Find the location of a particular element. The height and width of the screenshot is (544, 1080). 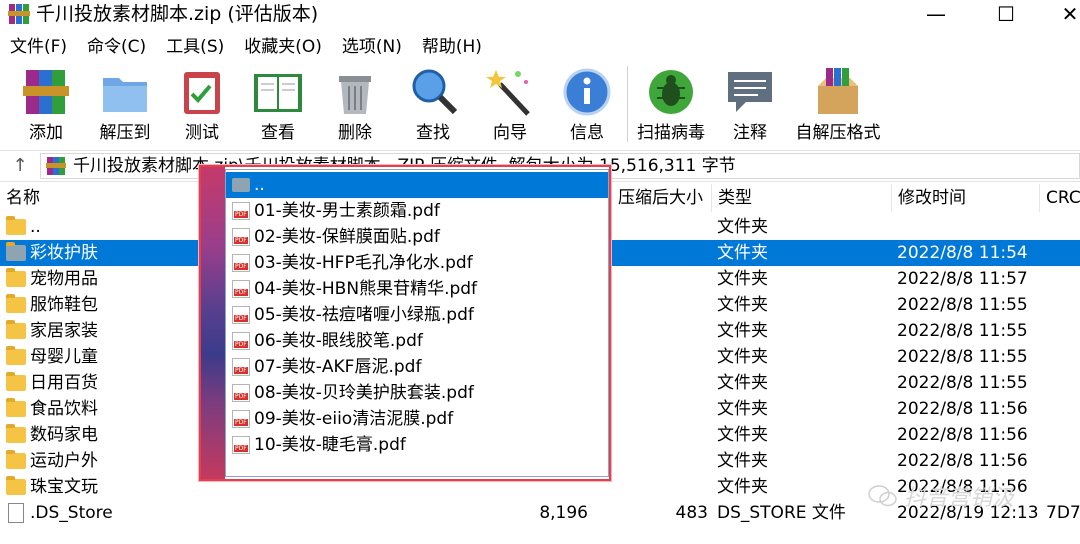

winrar-app-icon is located at coordinates (19, 14).